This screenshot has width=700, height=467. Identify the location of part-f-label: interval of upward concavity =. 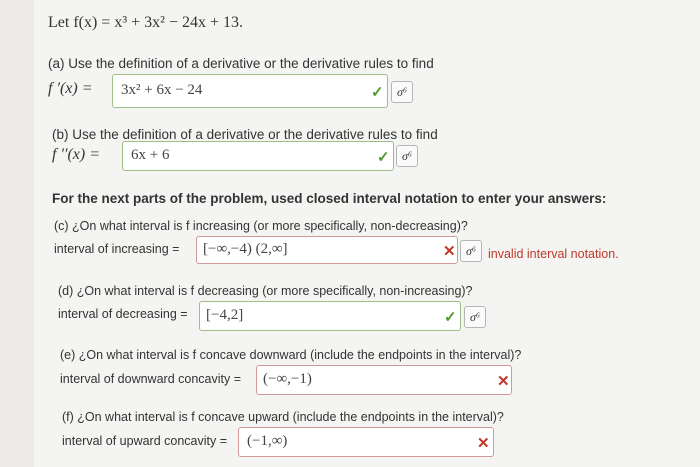
(145, 441).